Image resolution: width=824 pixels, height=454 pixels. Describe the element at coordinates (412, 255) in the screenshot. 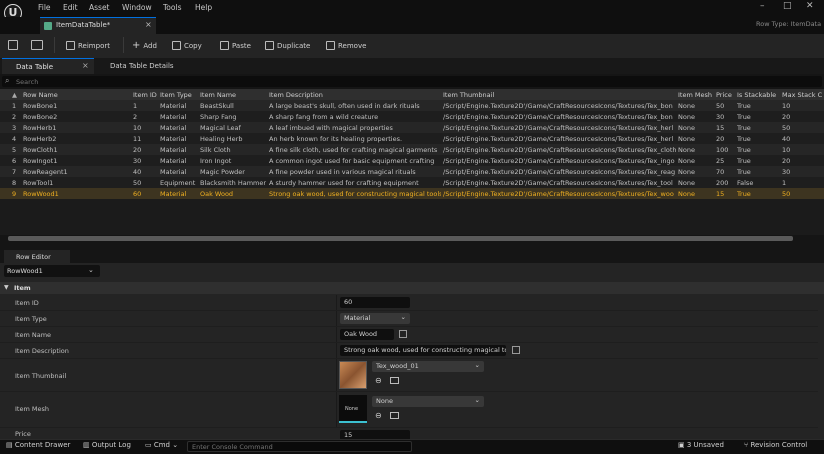

I see `row-editor-tab-bar` at that location.